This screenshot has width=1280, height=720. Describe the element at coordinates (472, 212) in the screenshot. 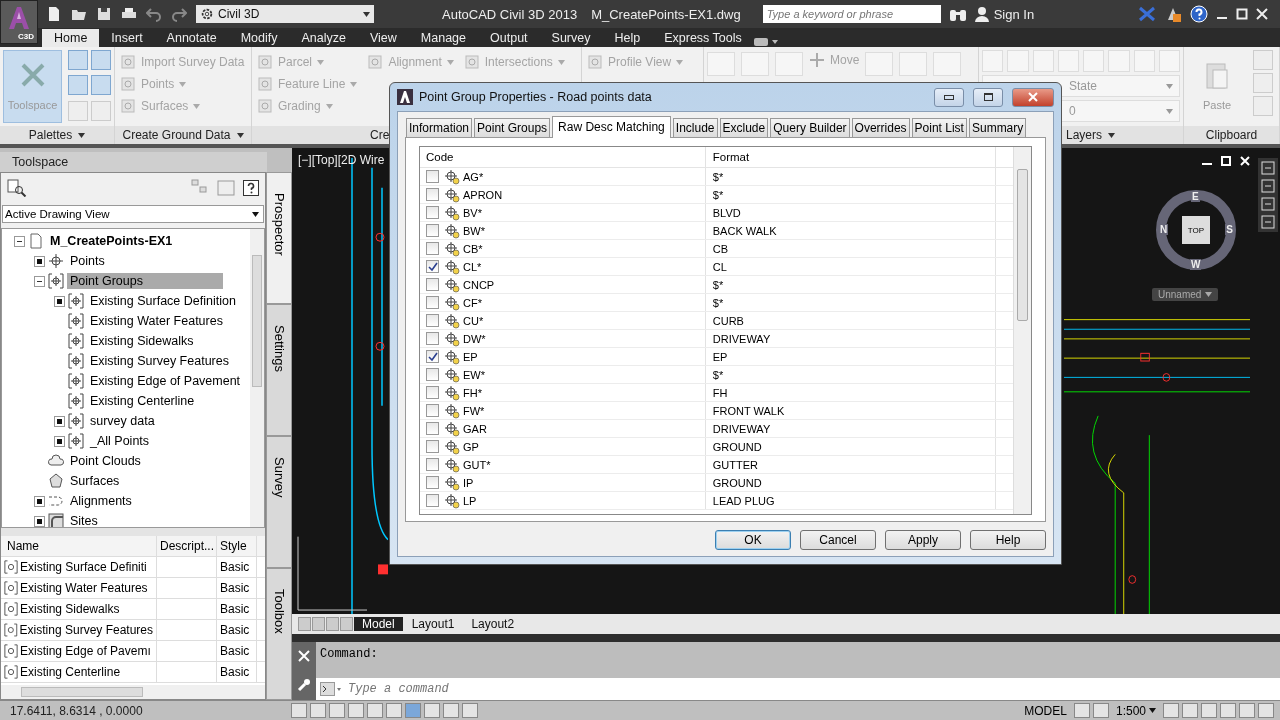

I see `table-cell: BV*` at that location.